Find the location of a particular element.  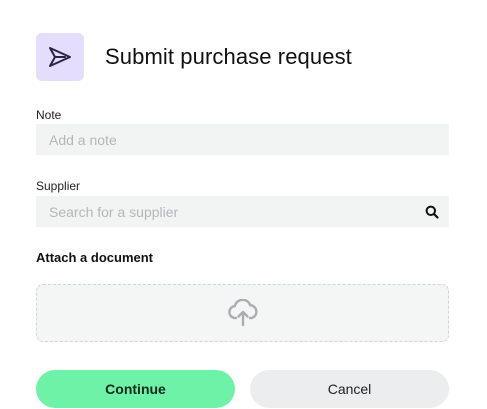

supplier-label: Supplier is located at coordinates (58, 186).